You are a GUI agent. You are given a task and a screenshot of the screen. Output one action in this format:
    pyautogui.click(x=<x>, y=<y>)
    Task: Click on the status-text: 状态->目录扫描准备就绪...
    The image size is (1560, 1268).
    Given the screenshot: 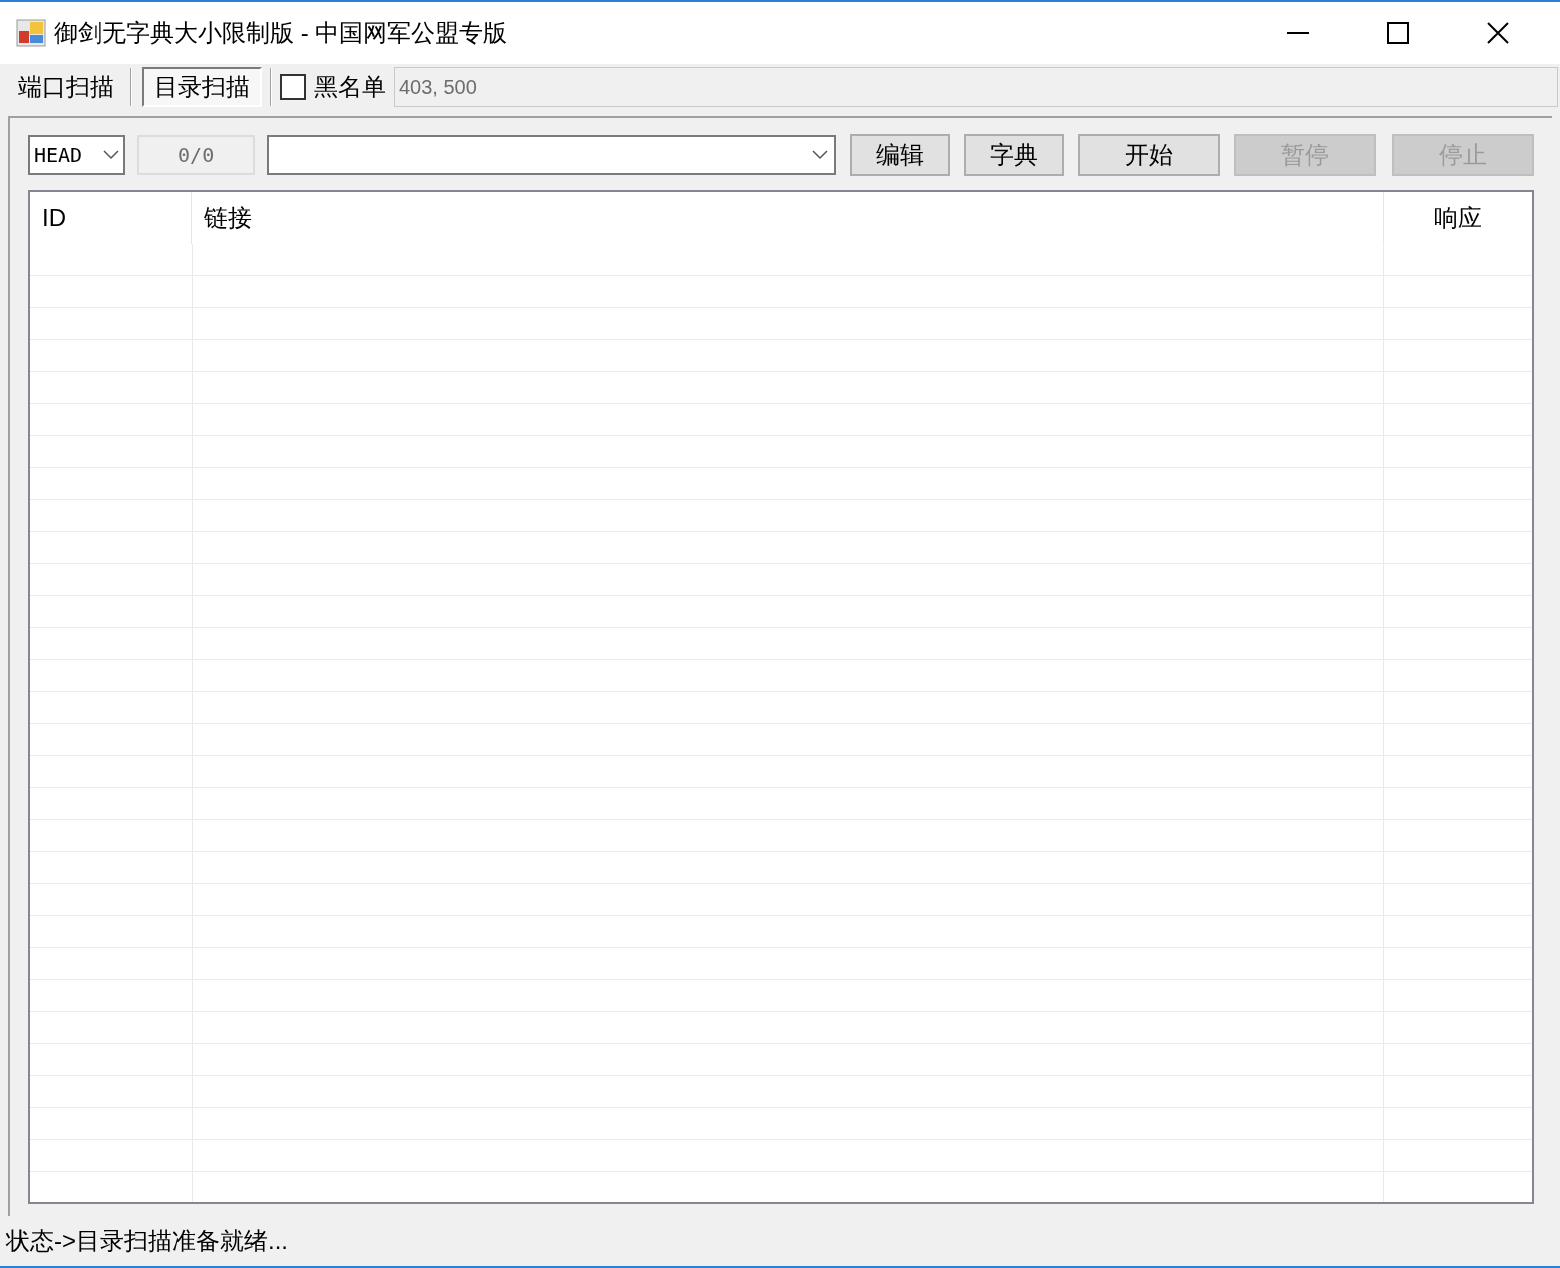 What is the action you would take?
    pyautogui.click(x=147, y=1241)
    